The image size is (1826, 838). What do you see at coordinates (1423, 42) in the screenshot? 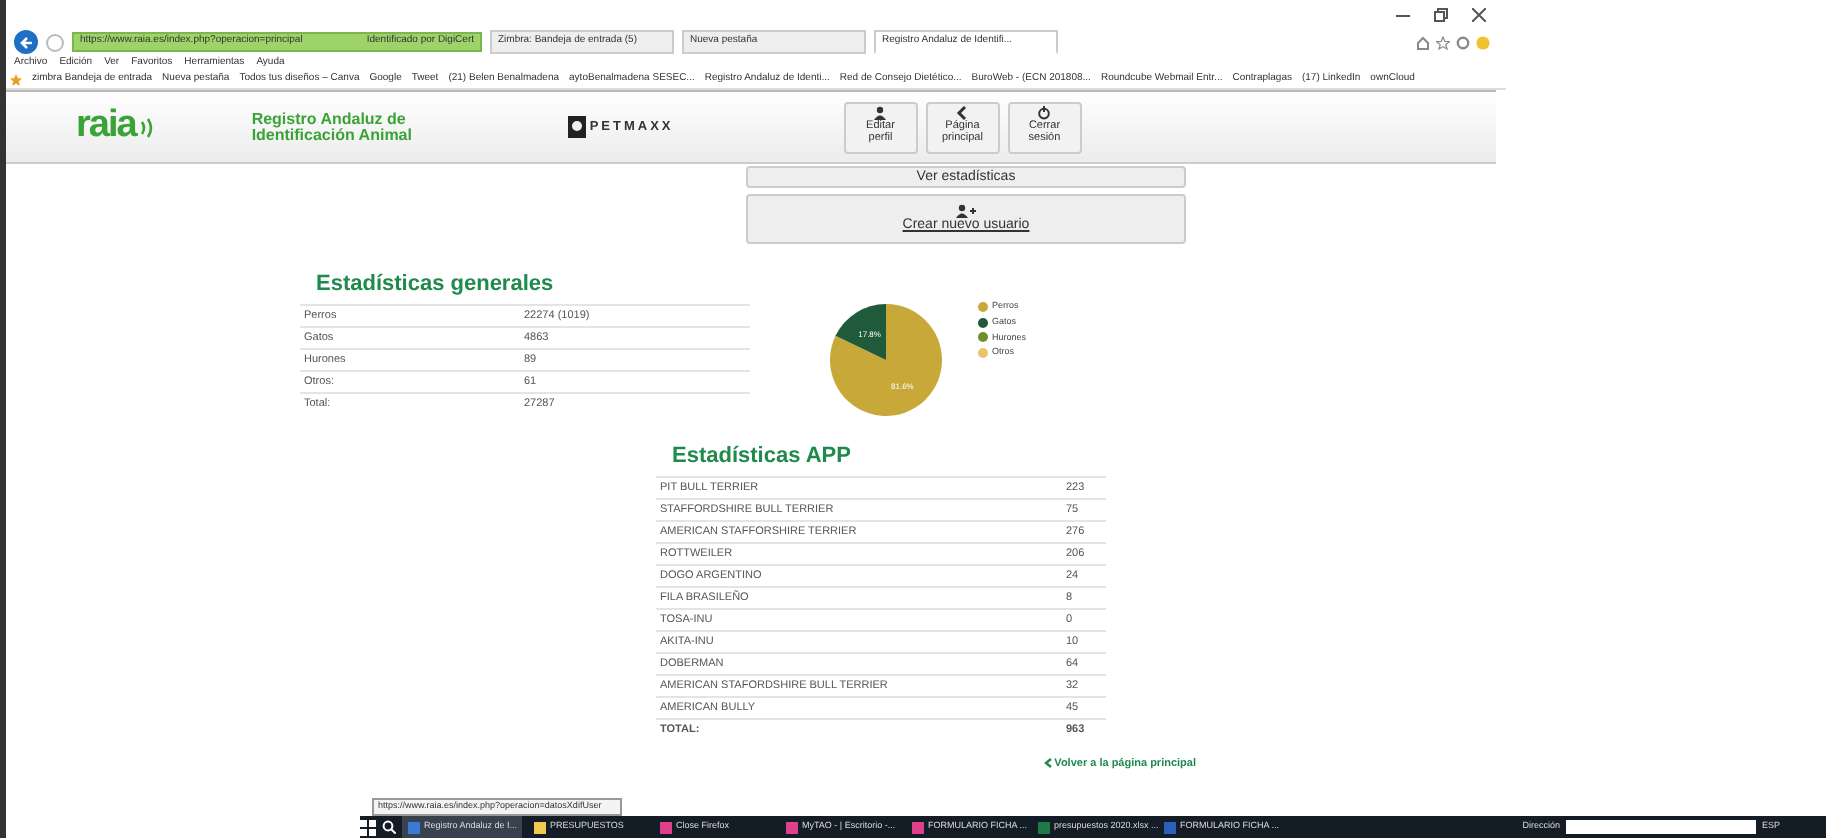
I see `home-icon` at bounding box center [1423, 42].